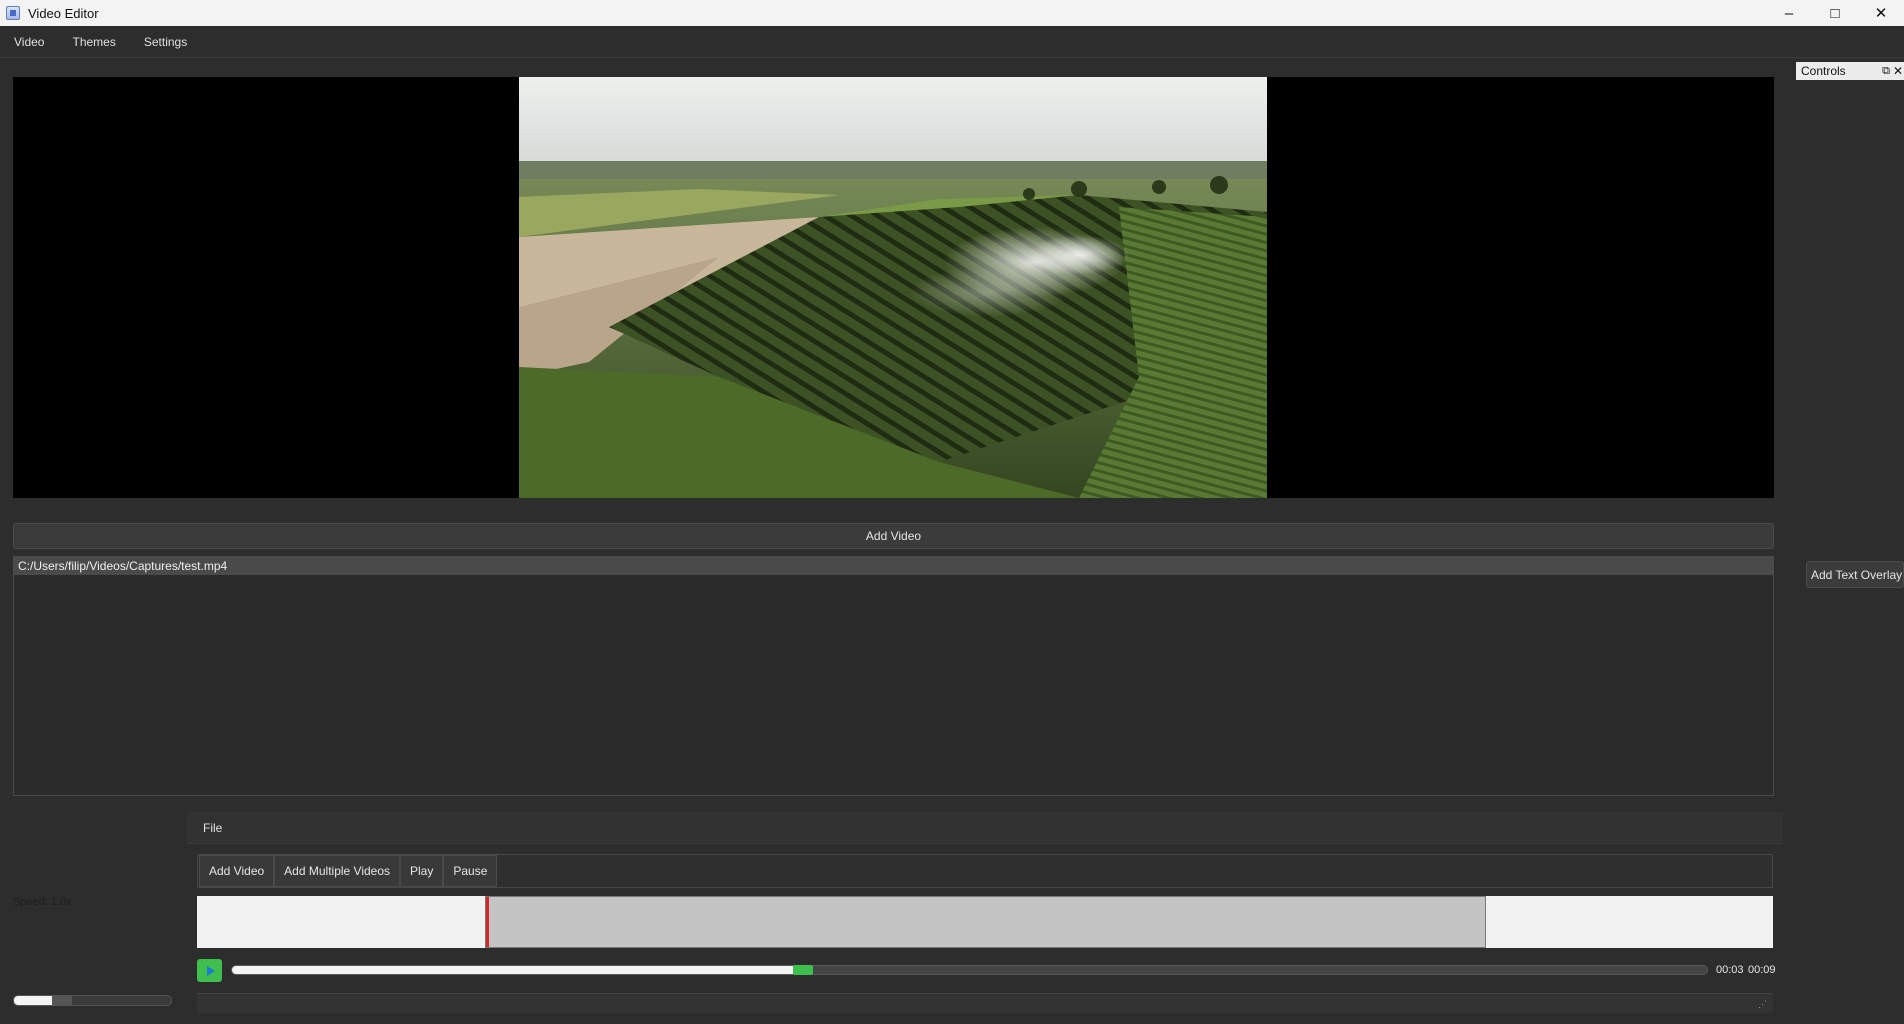 Image resolution: width=1904 pixels, height=1024 pixels. Describe the element at coordinates (513, 970) in the screenshot. I see `progress-fill` at that location.